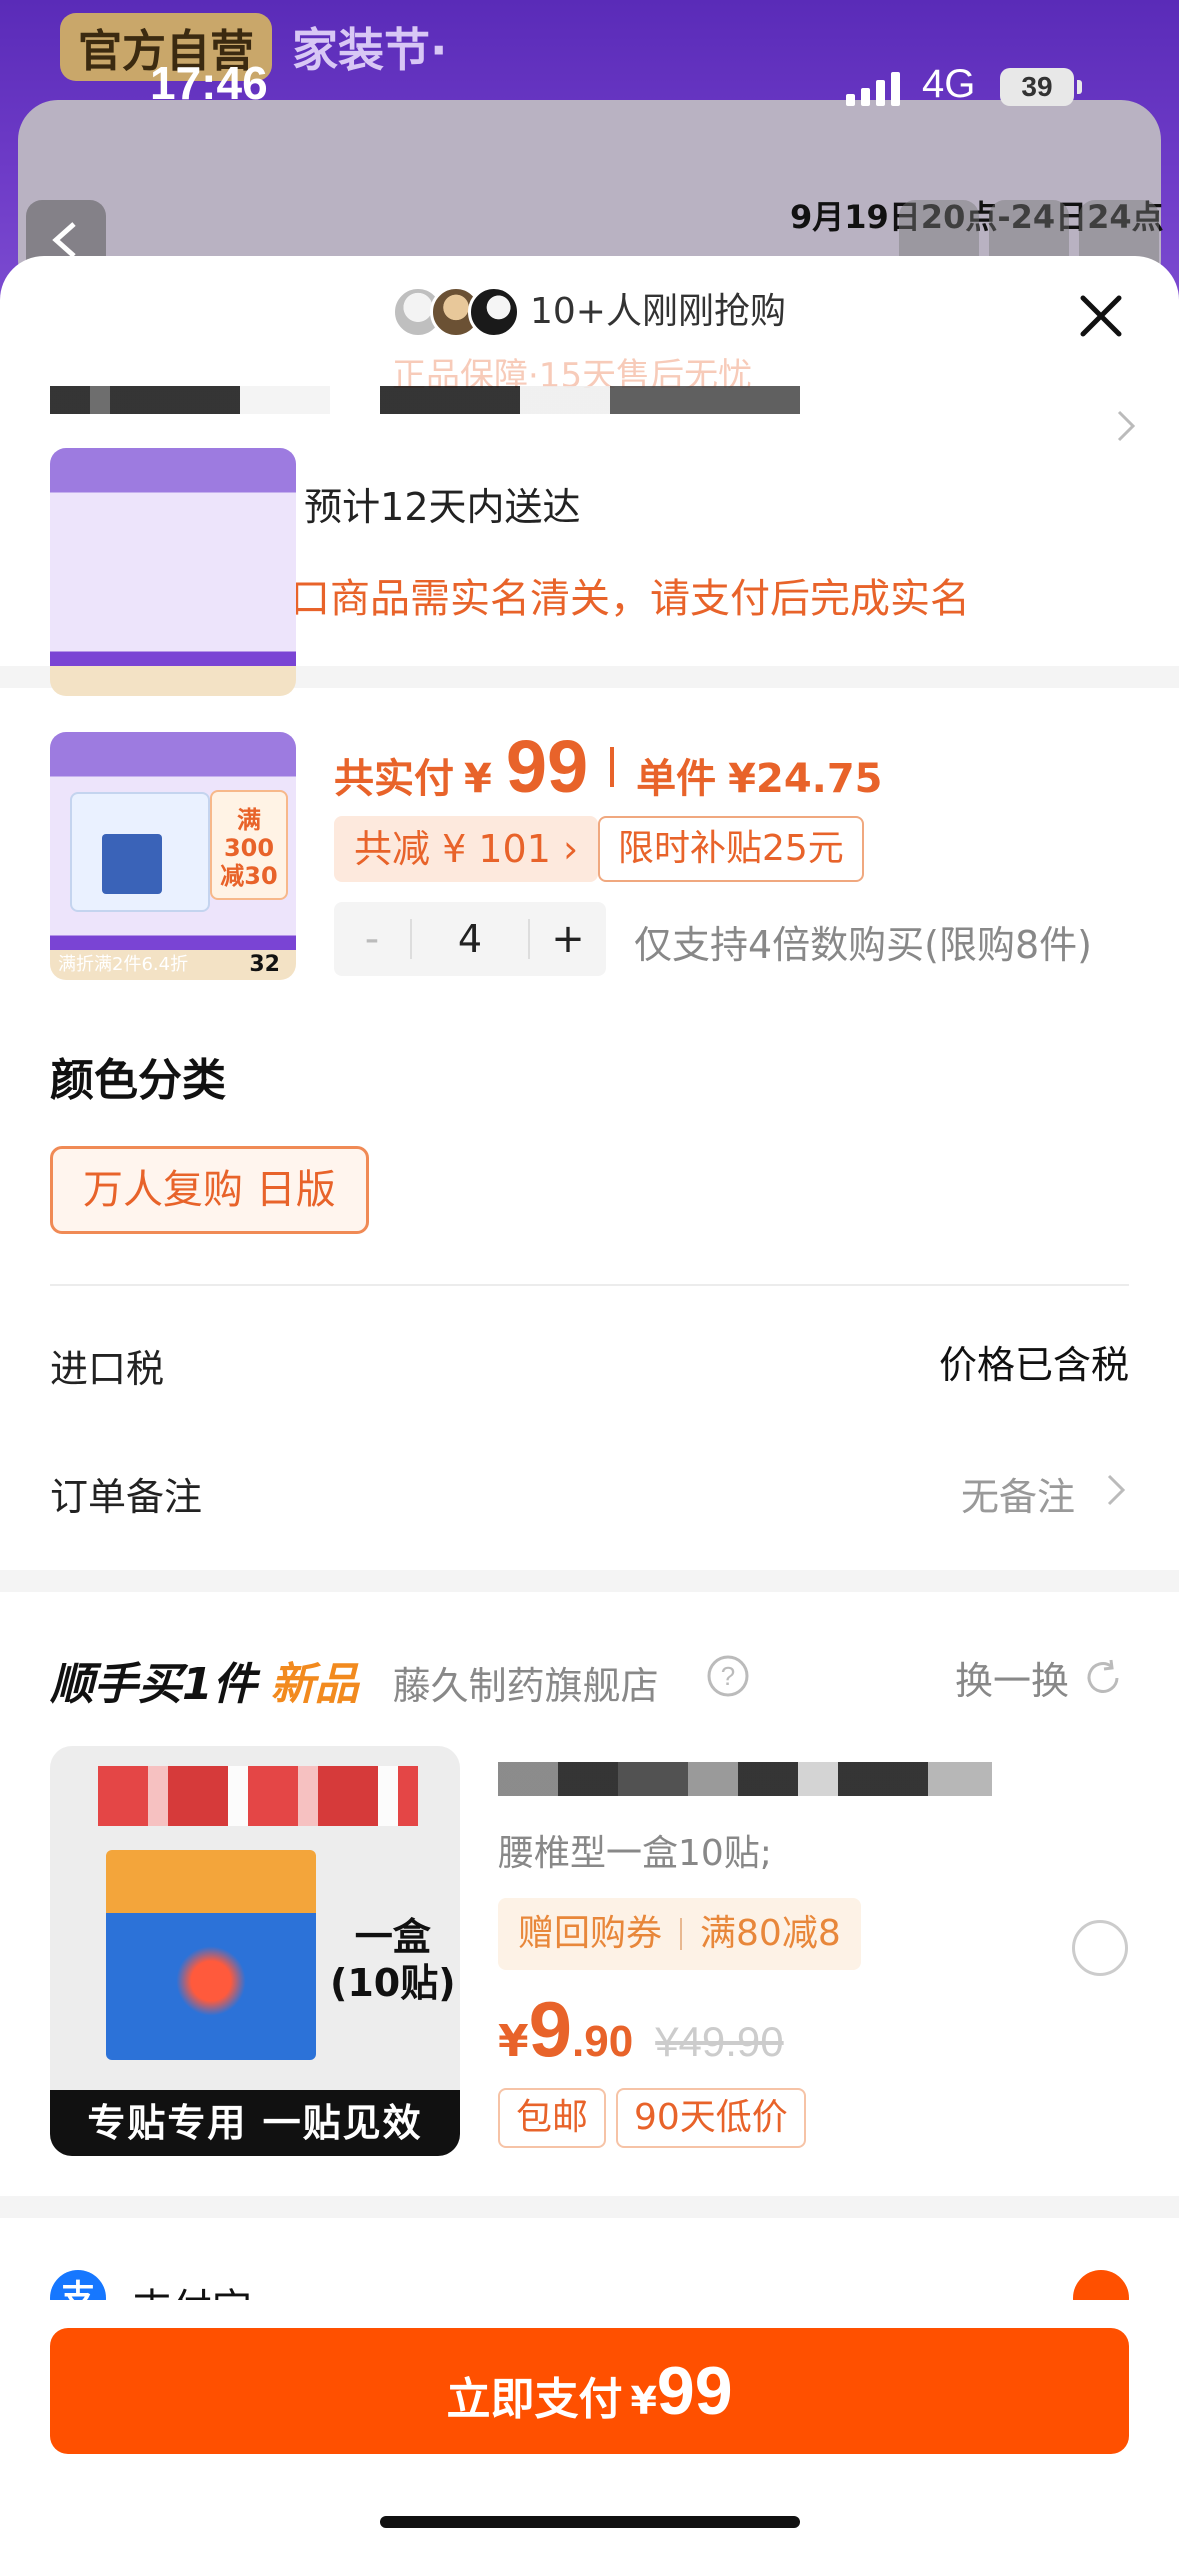 Image resolution: width=1179 pixels, height=2556 pixels. Describe the element at coordinates (550, 2029) in the screenshot. I see `addon-price-integer: 9` at that location.